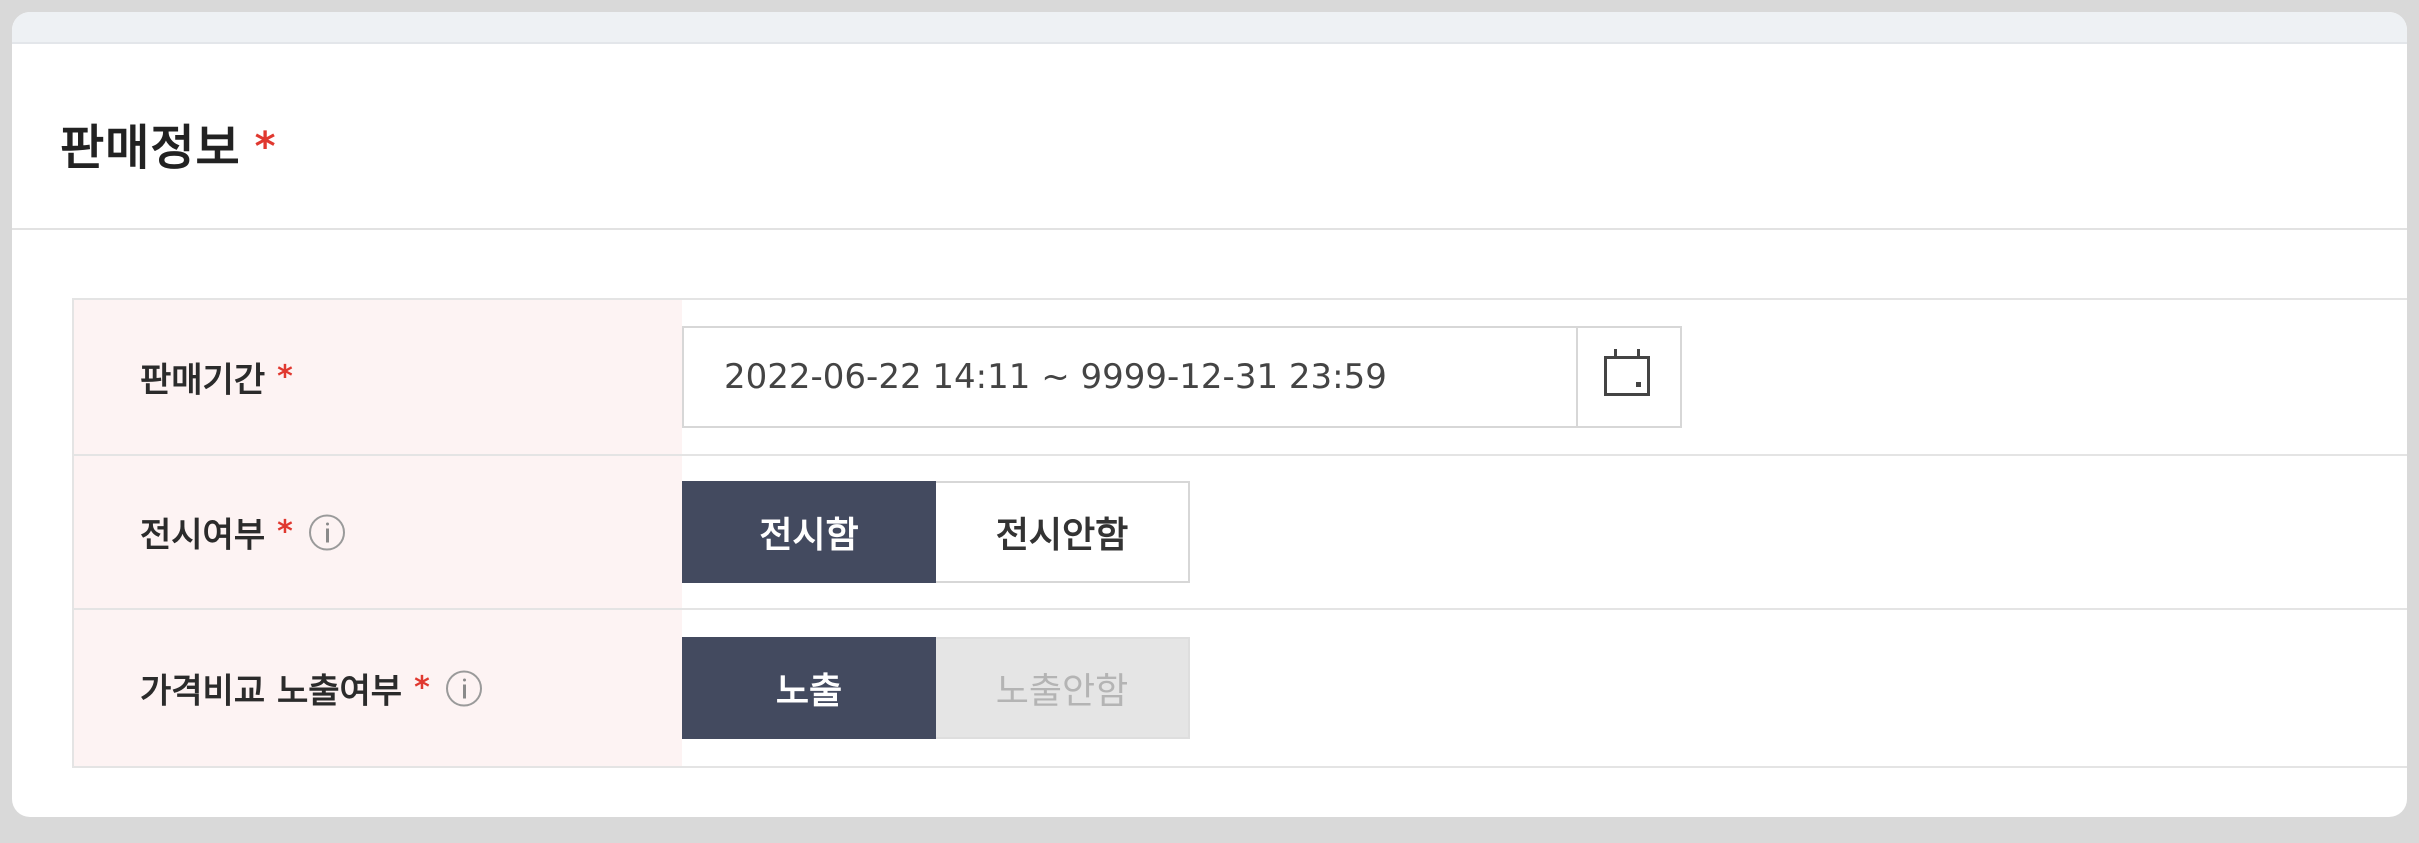  What do you see at coordinates (1627, 372) in the screenshot?
I see `calendar-icon` at bounding box center [1627, 372].